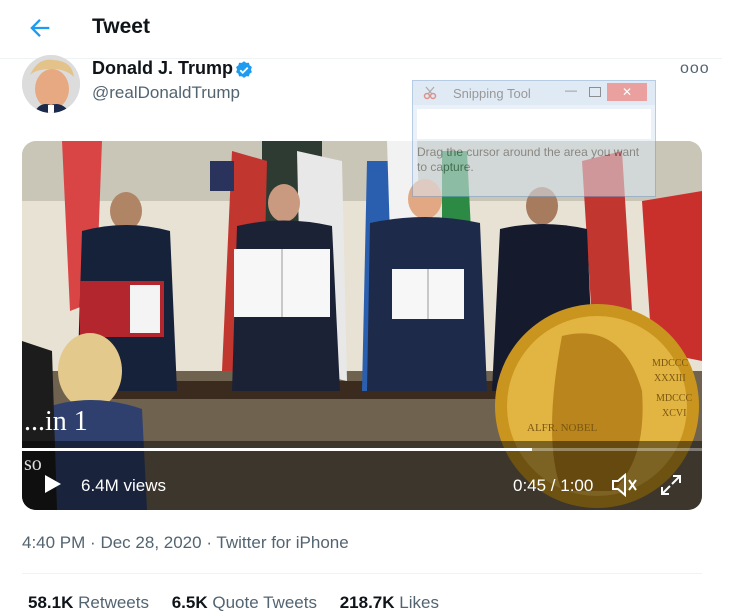 The height and width of the screenshot is (613, 737). I want to click on quotes-label: Quote Tweets, so click(264, 602).